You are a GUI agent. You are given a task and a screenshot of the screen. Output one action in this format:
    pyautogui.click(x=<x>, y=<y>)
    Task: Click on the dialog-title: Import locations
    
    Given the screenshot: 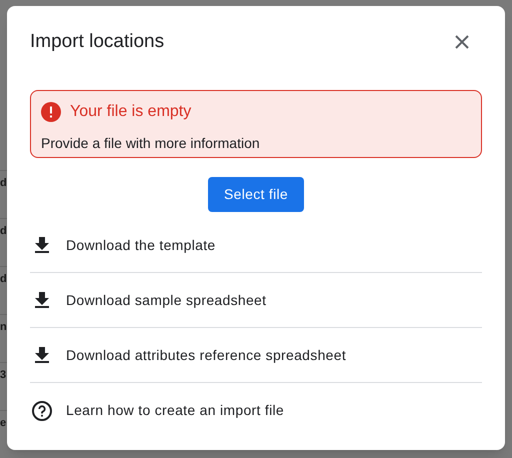 What is the action you would take?
    pyautogui.click(x=97, y=42)
    